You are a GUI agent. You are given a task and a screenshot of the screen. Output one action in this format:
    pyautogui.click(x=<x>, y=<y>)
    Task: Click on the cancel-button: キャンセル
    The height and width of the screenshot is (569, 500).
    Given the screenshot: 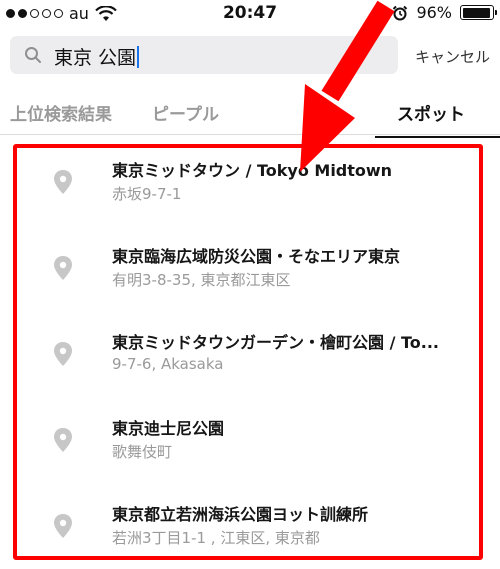 What is the action you would take?
    pyautogui.click(x=452, y=56)
    